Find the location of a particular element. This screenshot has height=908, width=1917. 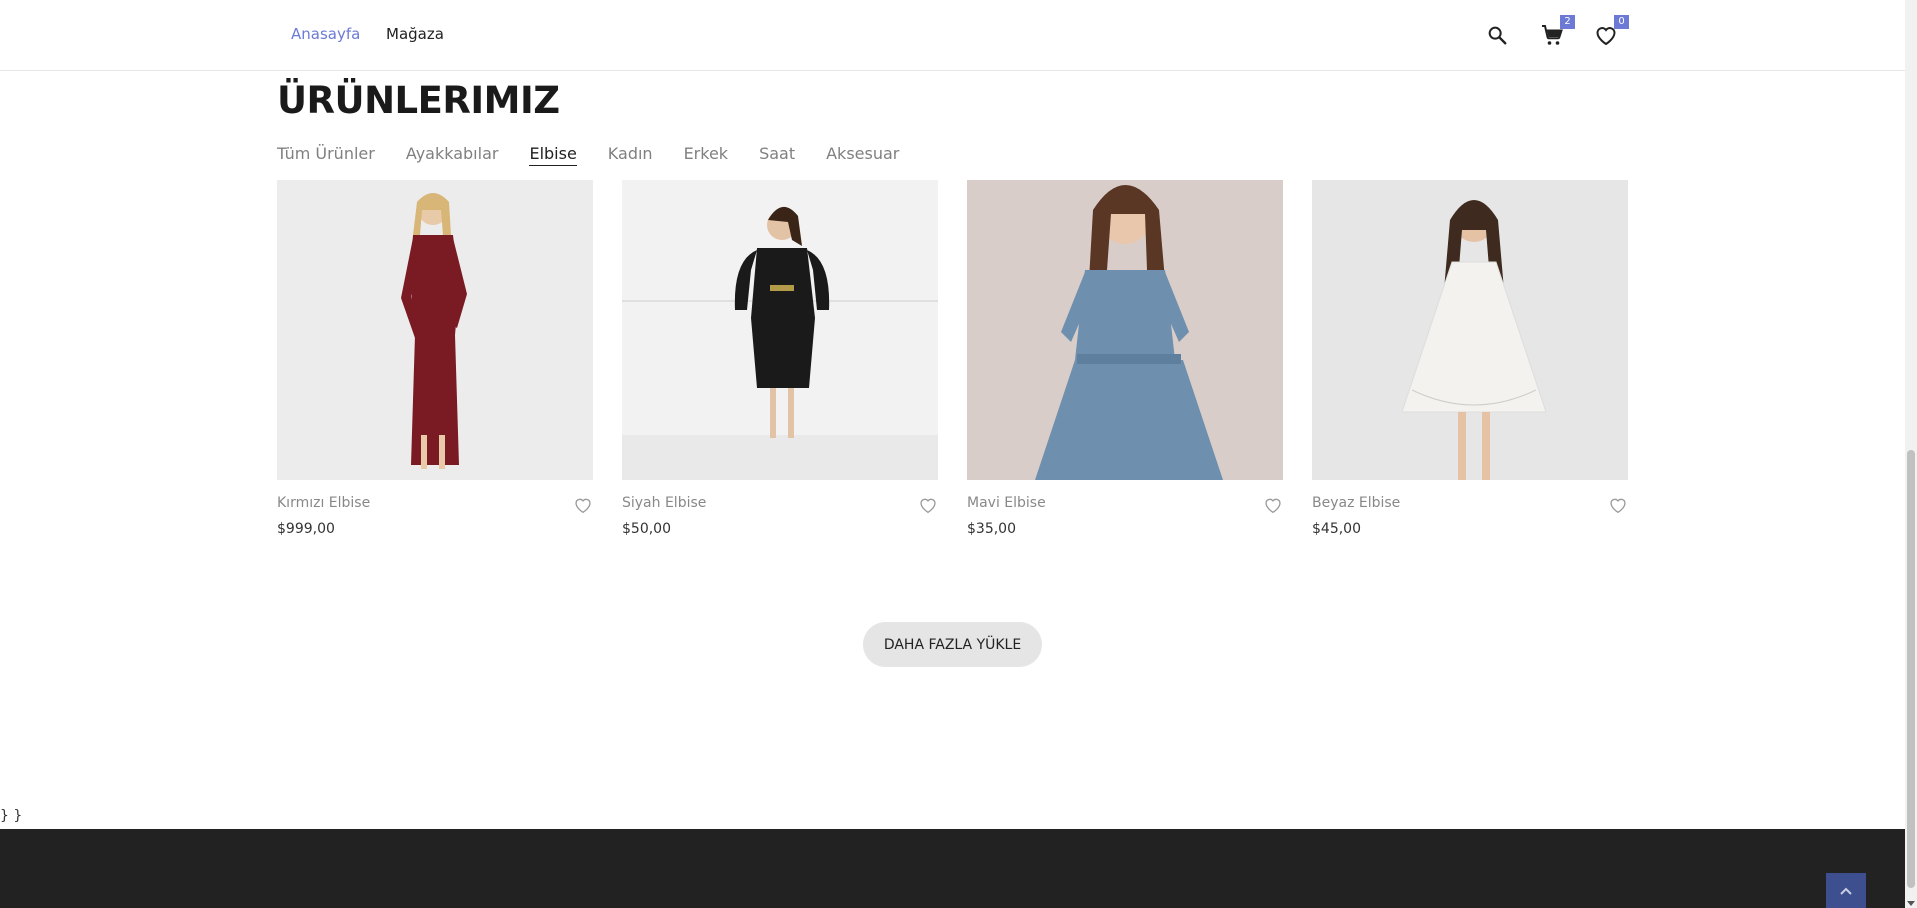

product-card: Beyaz Elbise $45,00 is located at coordinates (1470, 358).